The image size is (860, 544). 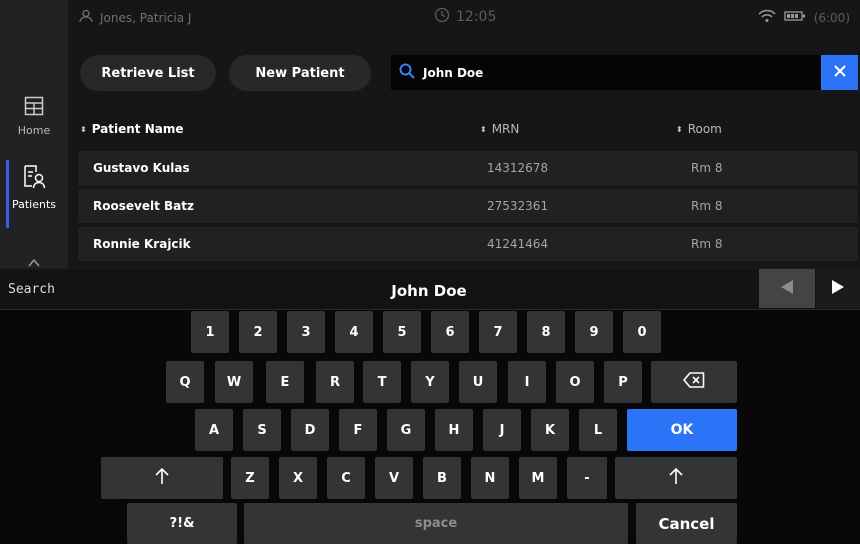 I want to click on keyboard-input-value: John Doe, so click(x=429, y=291).